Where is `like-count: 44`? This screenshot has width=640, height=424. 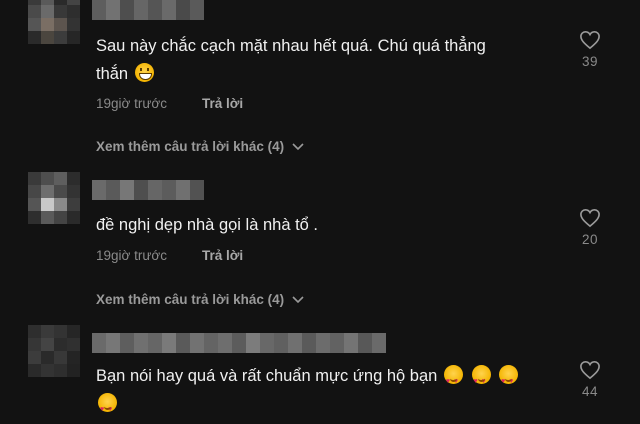
like-count: 44 is located at coordinates (590, 391).